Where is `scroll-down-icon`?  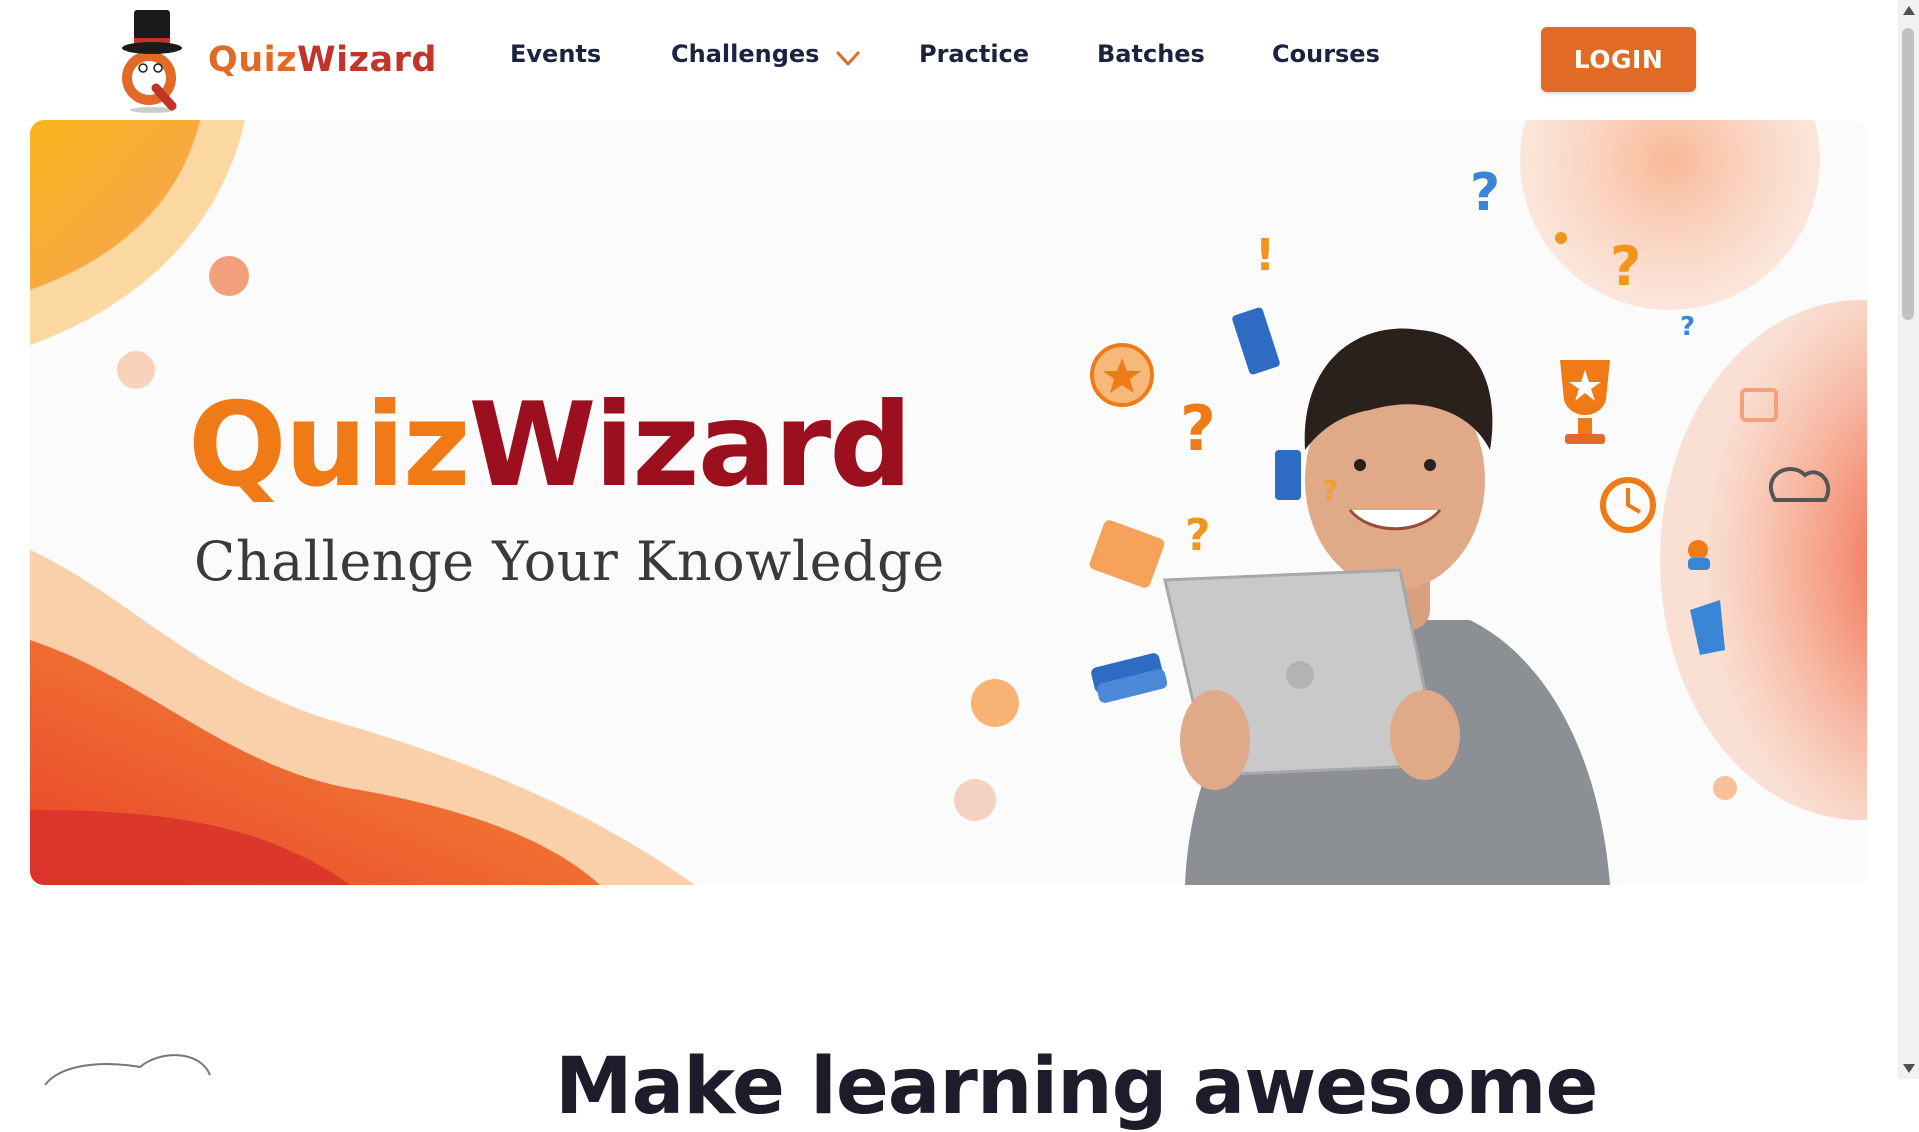 scroll-down-icon is located at coordinates (1909, 1068).